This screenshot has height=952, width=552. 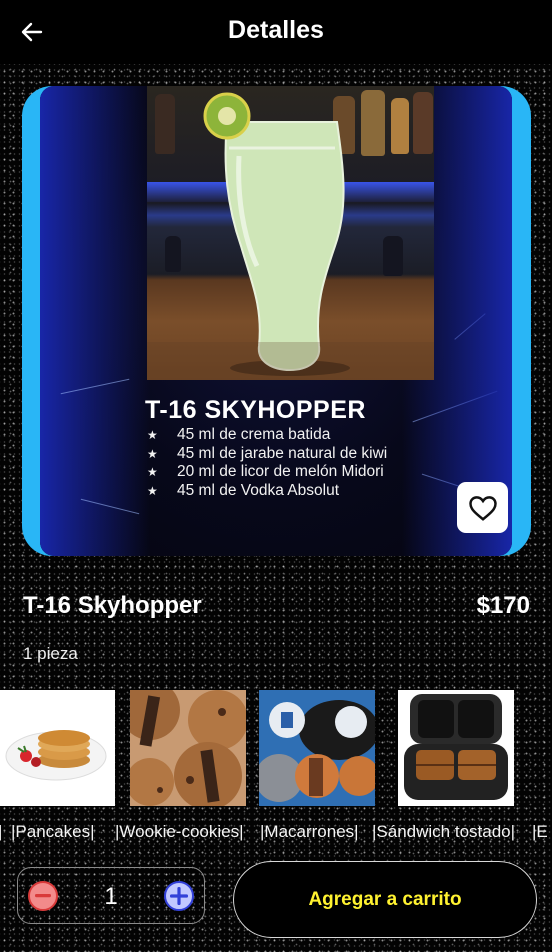 I want to click on suggestion-label-pancakes: |Pancakes|, so click(x=53, y=832).